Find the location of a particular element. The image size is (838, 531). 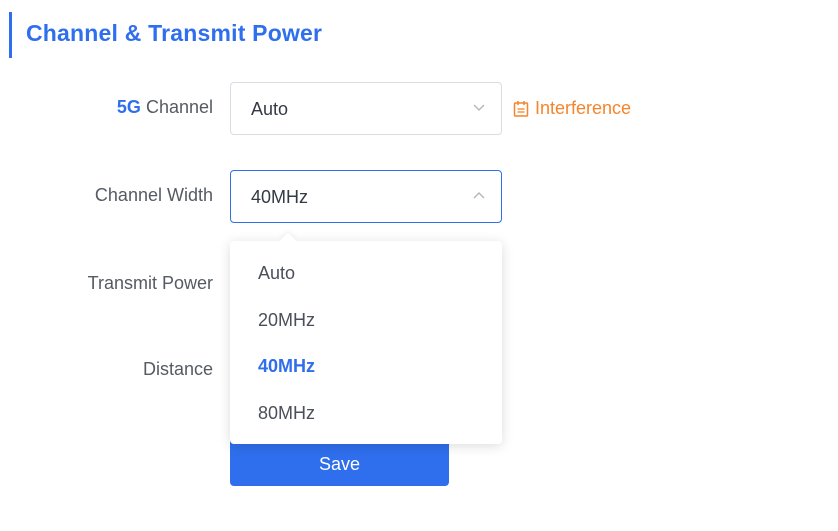

channel-select: Auto is located at coordinates (366, 108).